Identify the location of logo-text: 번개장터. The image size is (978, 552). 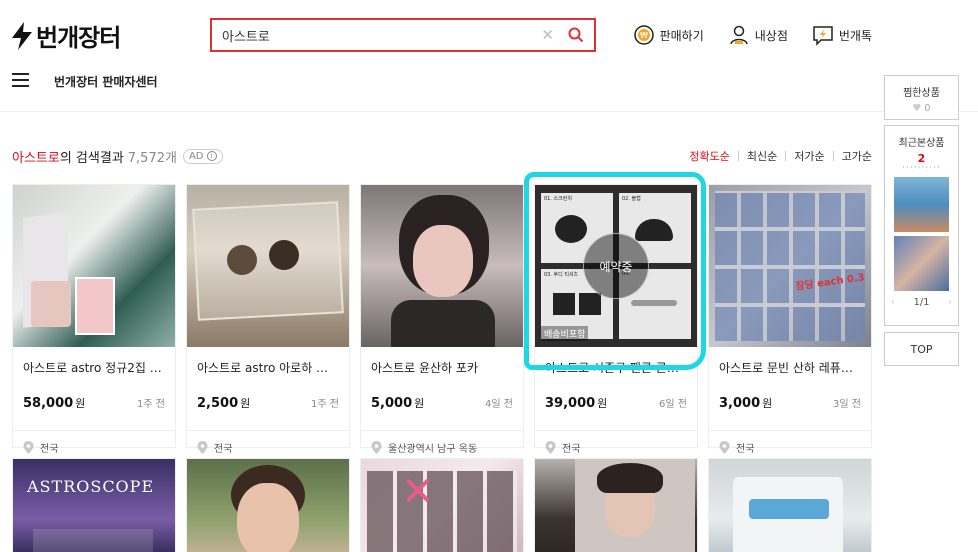
(78, 38).